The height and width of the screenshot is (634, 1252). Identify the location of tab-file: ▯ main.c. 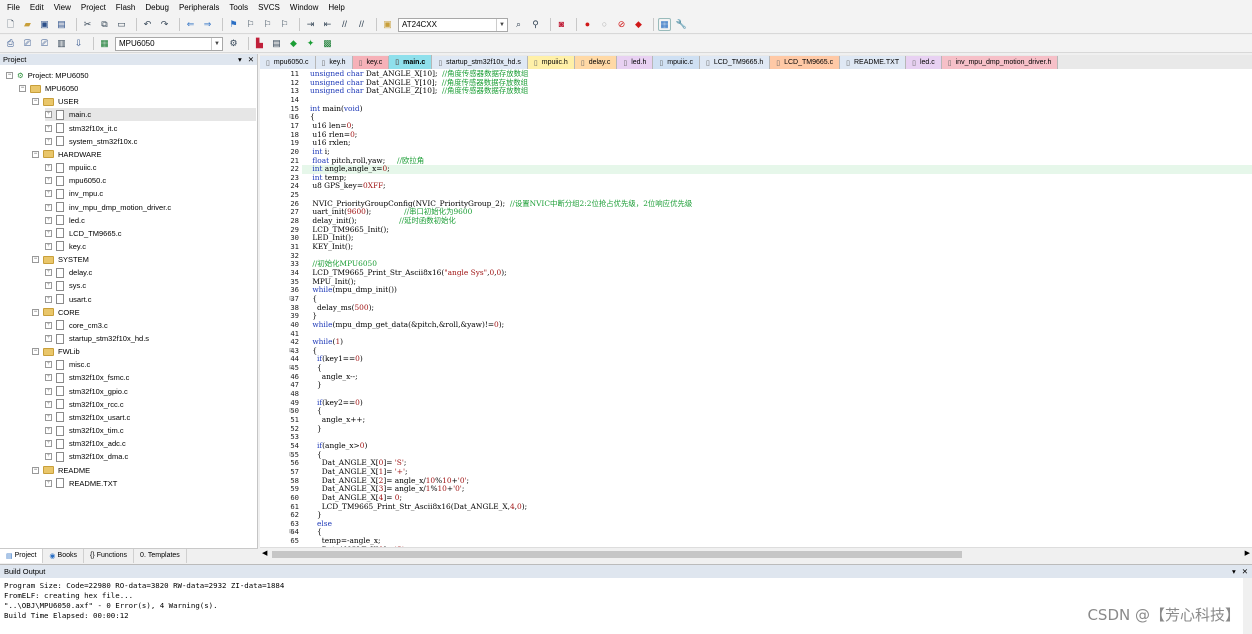
(411, 62).